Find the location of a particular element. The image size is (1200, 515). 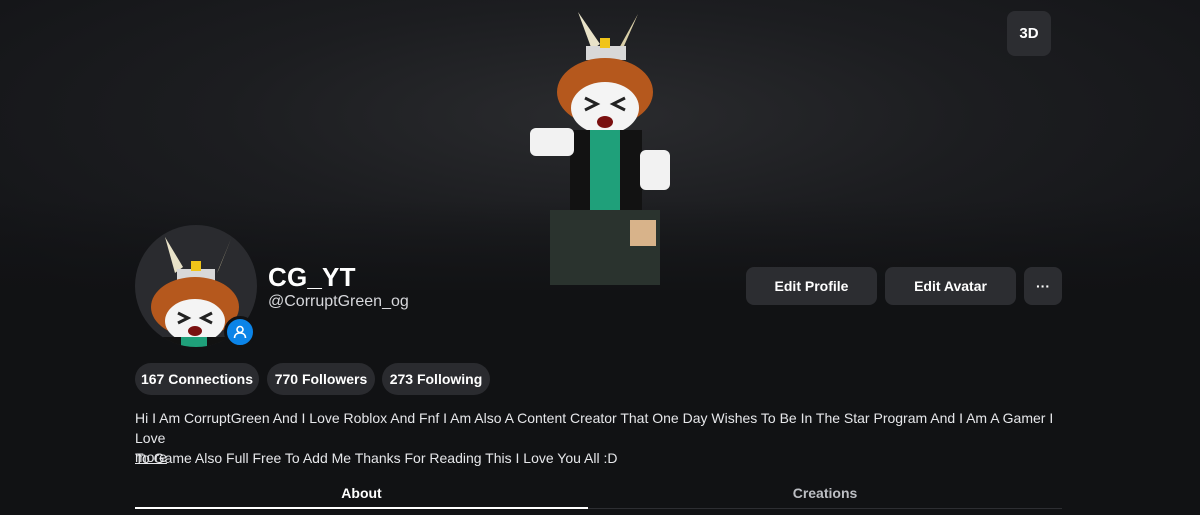

ellipsis-icon: ··· is located at coordinates (1043, 286).